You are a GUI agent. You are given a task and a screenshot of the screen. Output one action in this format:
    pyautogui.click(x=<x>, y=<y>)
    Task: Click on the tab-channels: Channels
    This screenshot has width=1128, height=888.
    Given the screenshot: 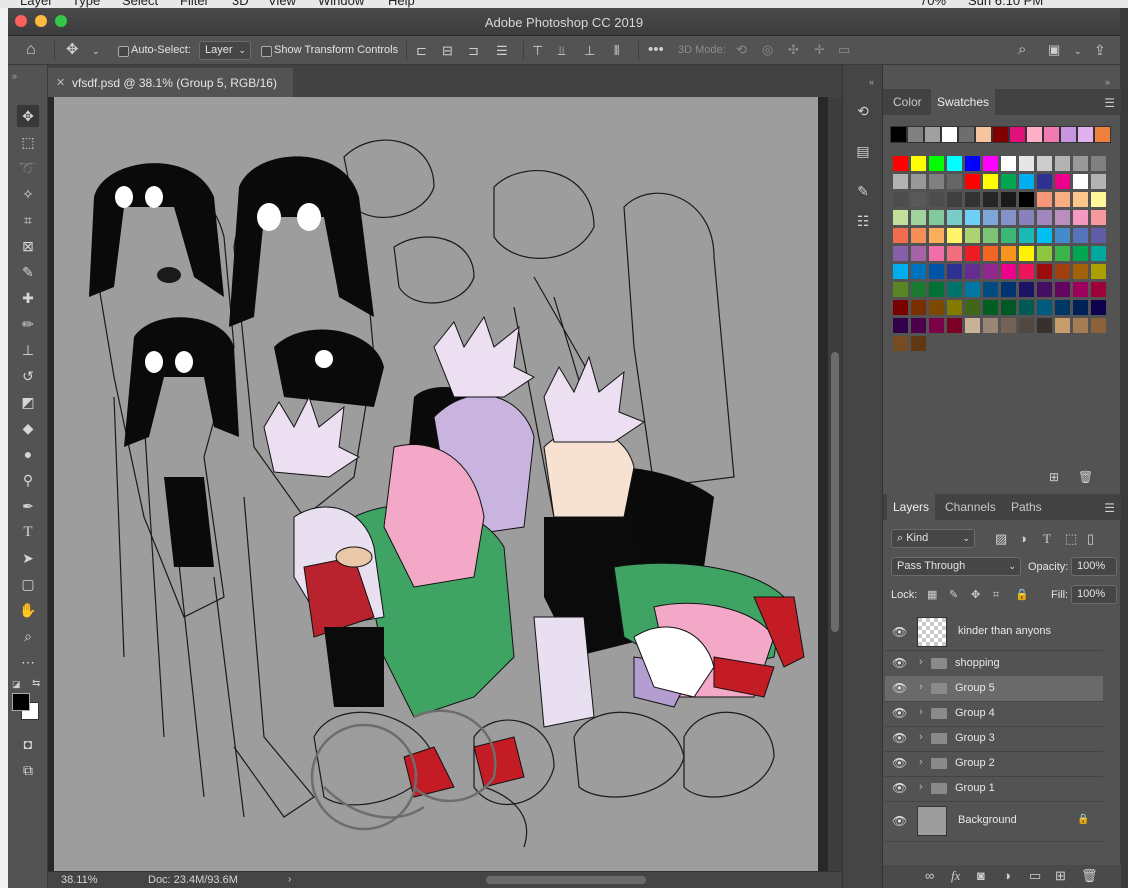 What is the action you would take?
    pyautogui.click(x=970, y=507)
    